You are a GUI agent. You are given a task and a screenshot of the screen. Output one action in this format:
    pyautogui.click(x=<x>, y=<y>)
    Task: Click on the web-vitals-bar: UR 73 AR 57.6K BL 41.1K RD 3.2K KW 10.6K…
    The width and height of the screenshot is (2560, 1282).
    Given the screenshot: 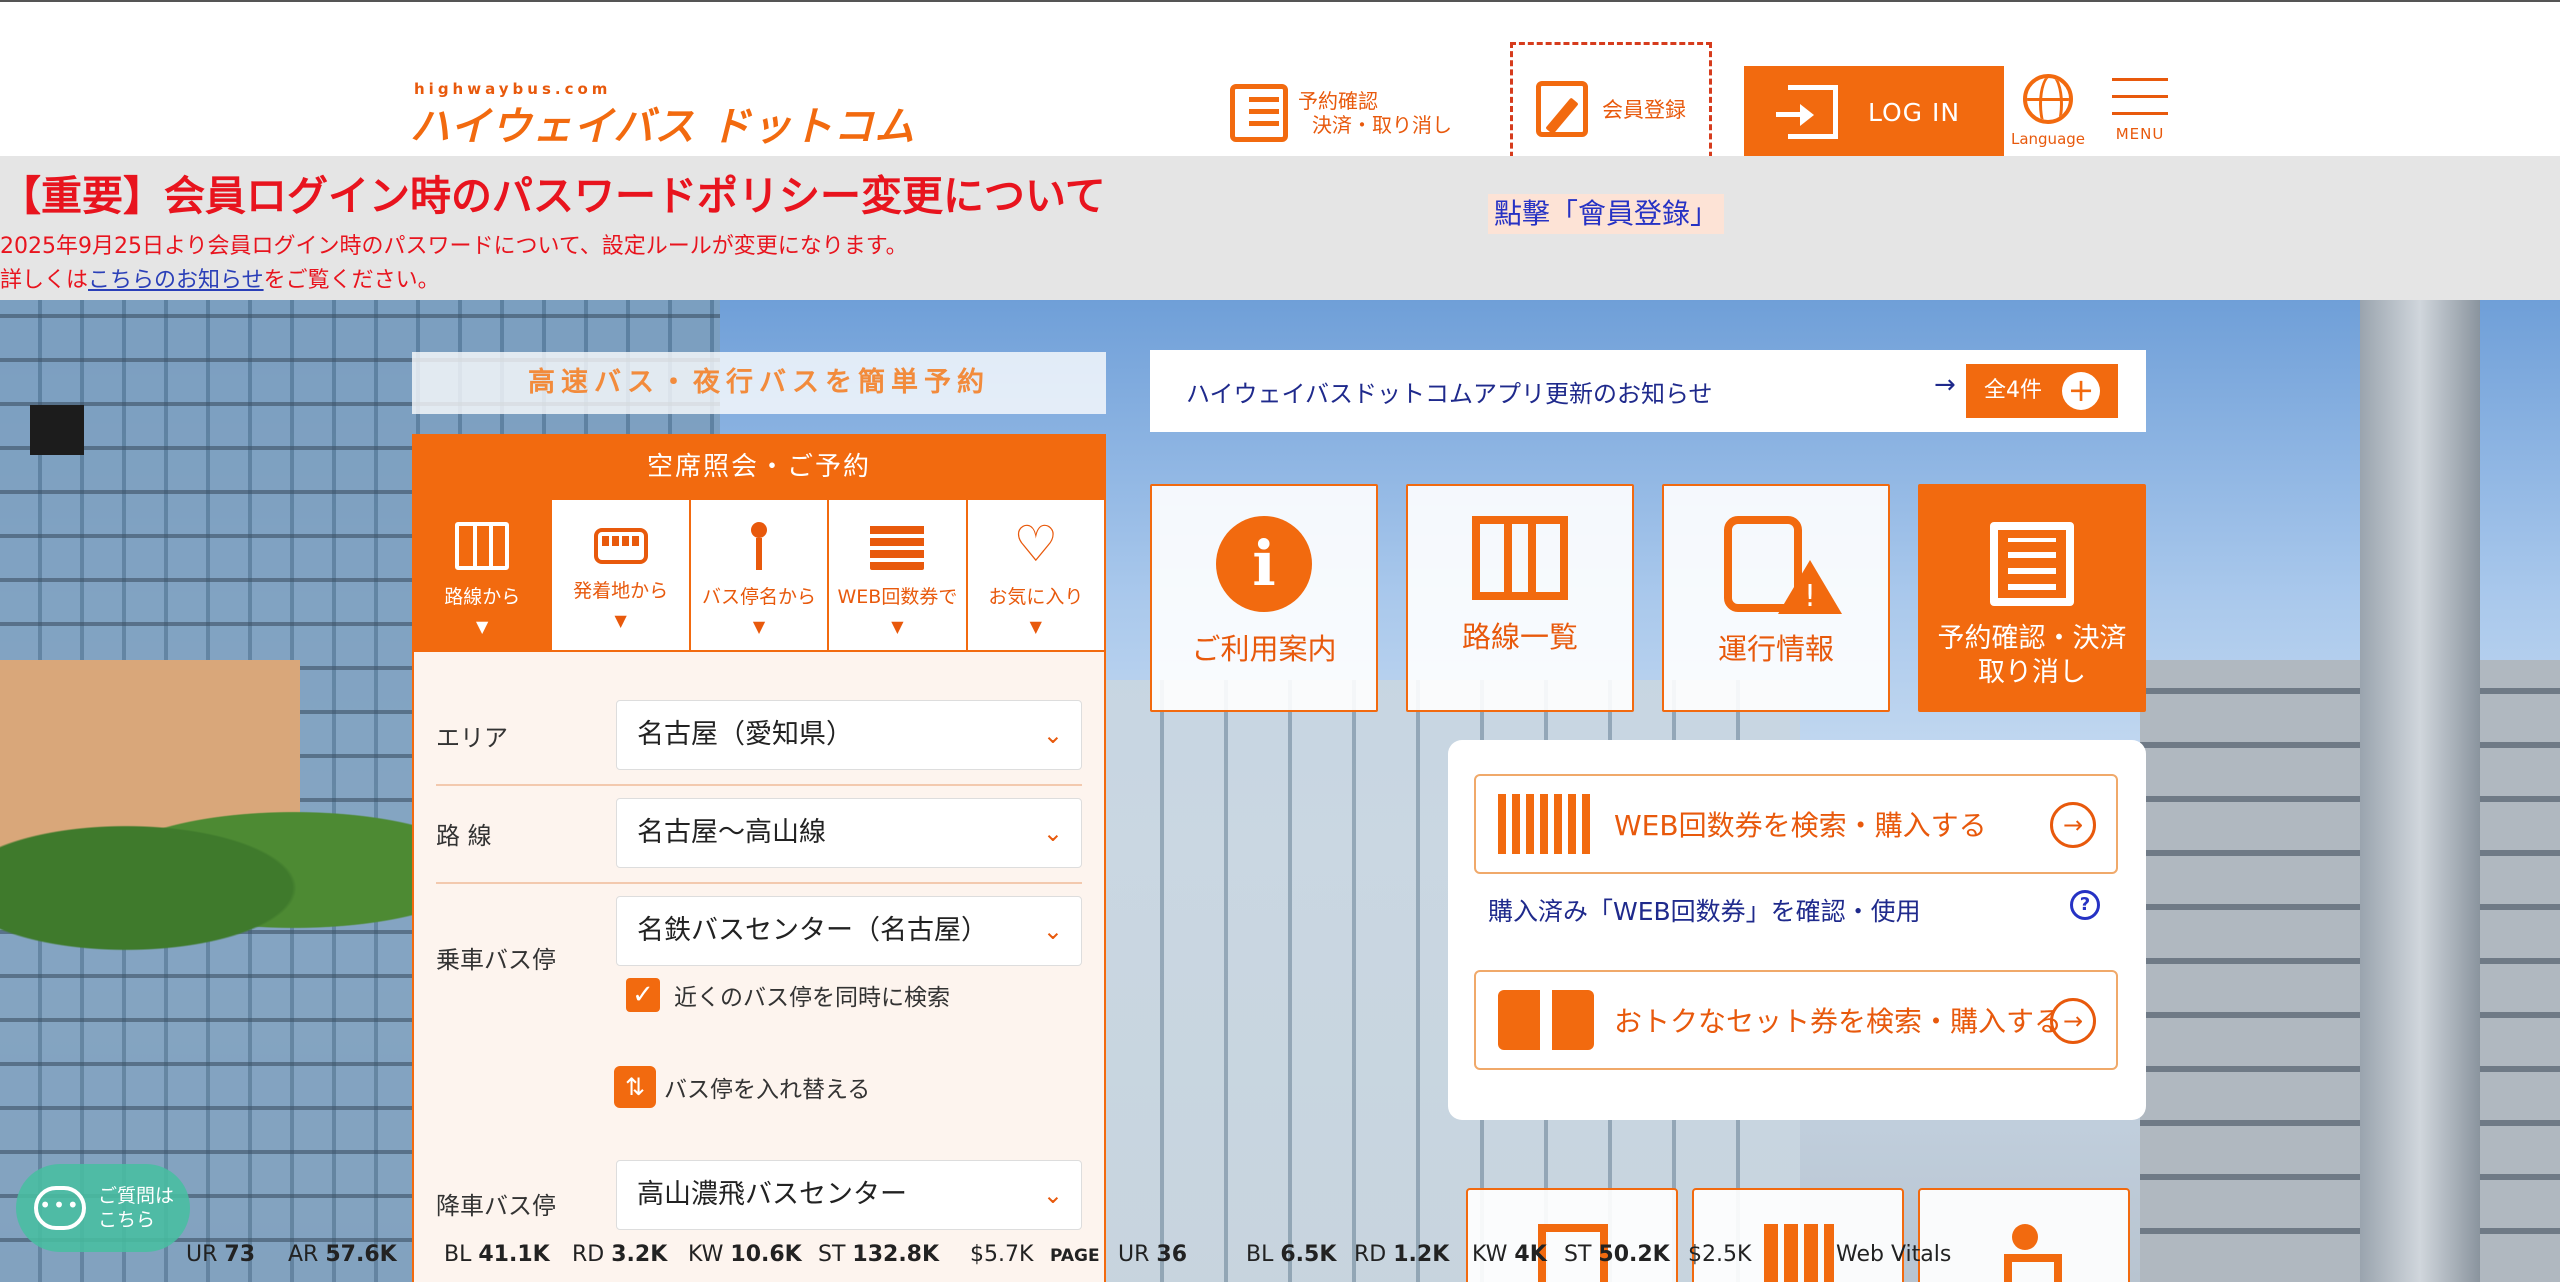 What is the action you would take?
    pyautogui.click(x=1069, y=1254)
    